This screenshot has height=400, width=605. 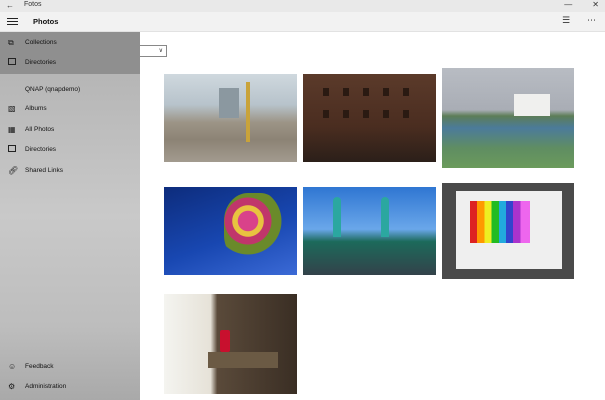 I want to click on app-header: Photos ☰ ⋯, so click(x=302, y=22).